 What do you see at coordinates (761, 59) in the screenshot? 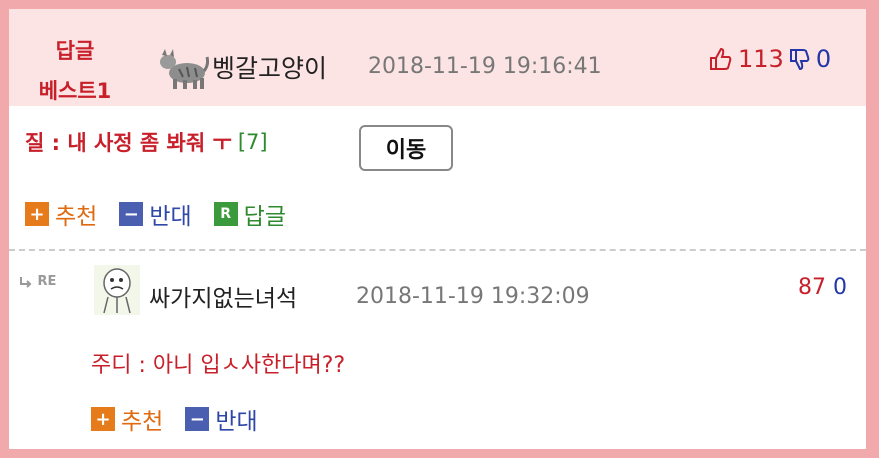
I see `up-count: 113` at bounding box center [761, 59].